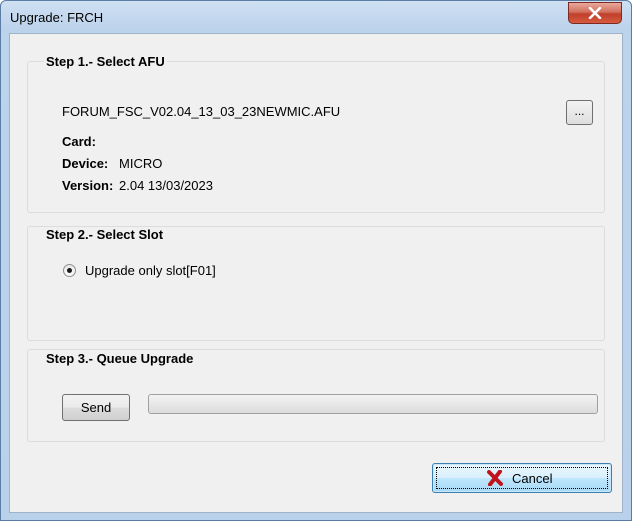  What do you see at coordinates (79, 141) in the screenshot?
I see `card-label: Card:` at bounding box center [79, 141].